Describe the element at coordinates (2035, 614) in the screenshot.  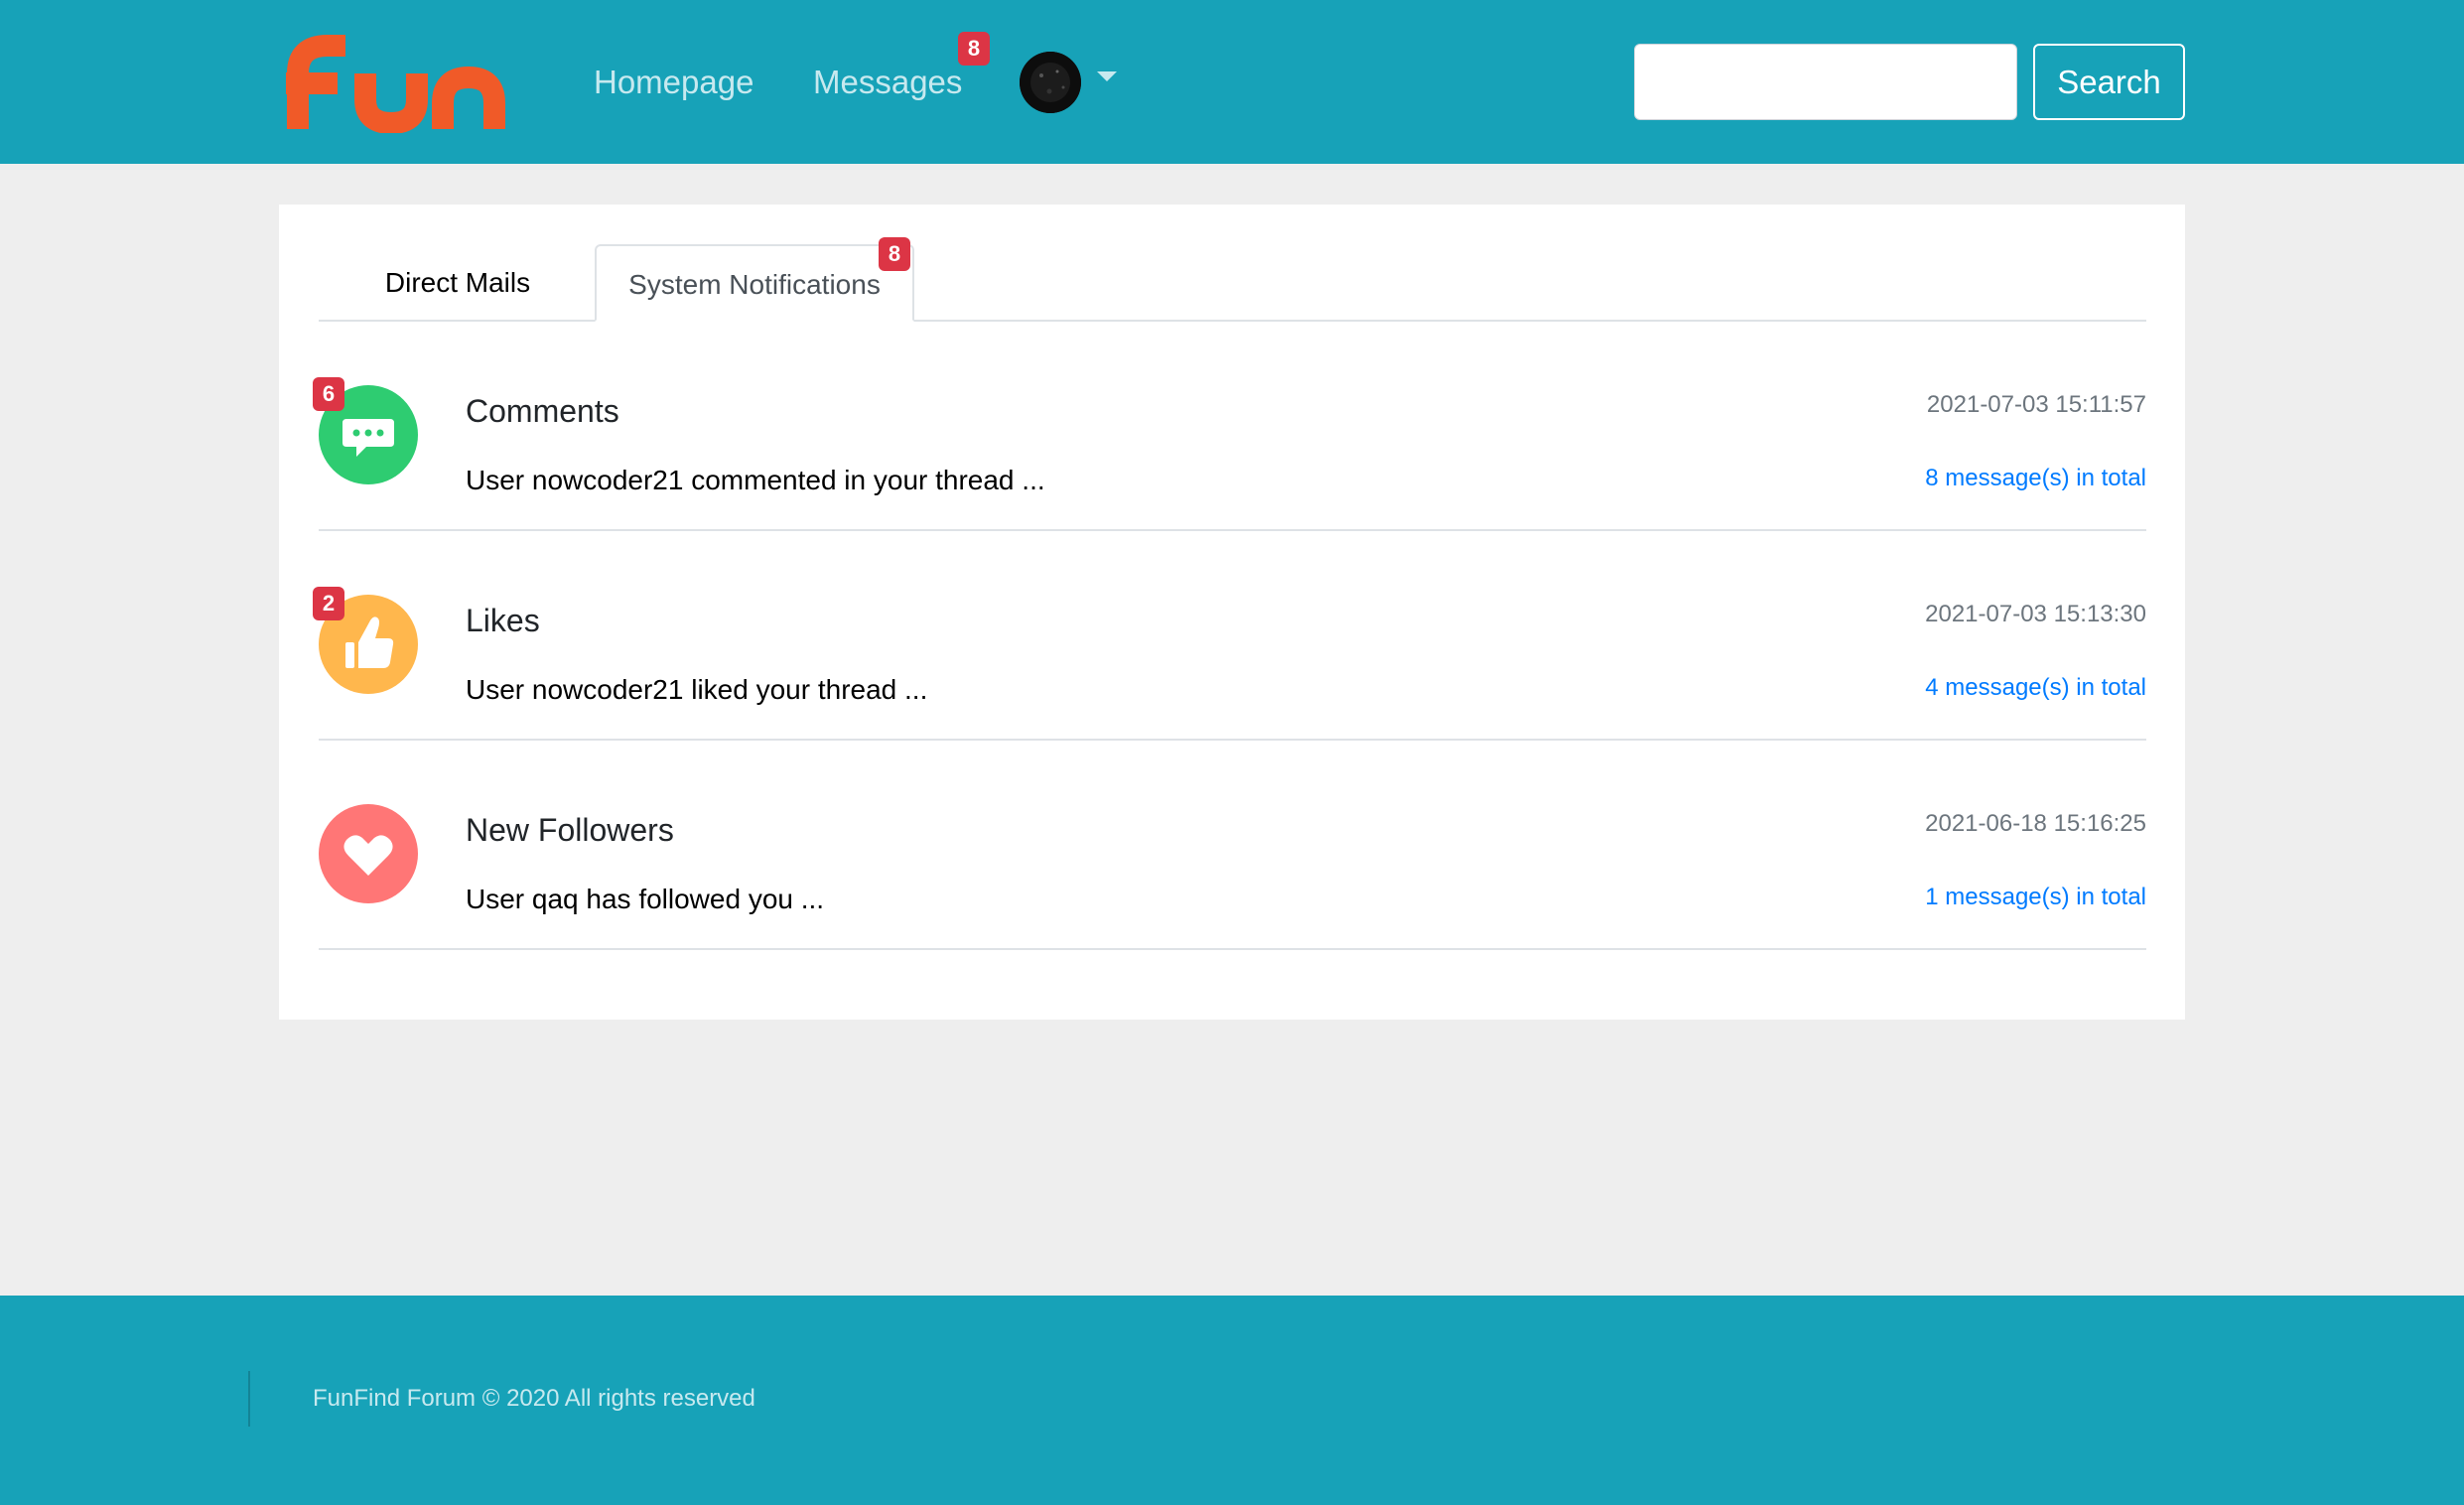
I see `notice-timestamp: 2021-07-03 15:13:30` at that location.